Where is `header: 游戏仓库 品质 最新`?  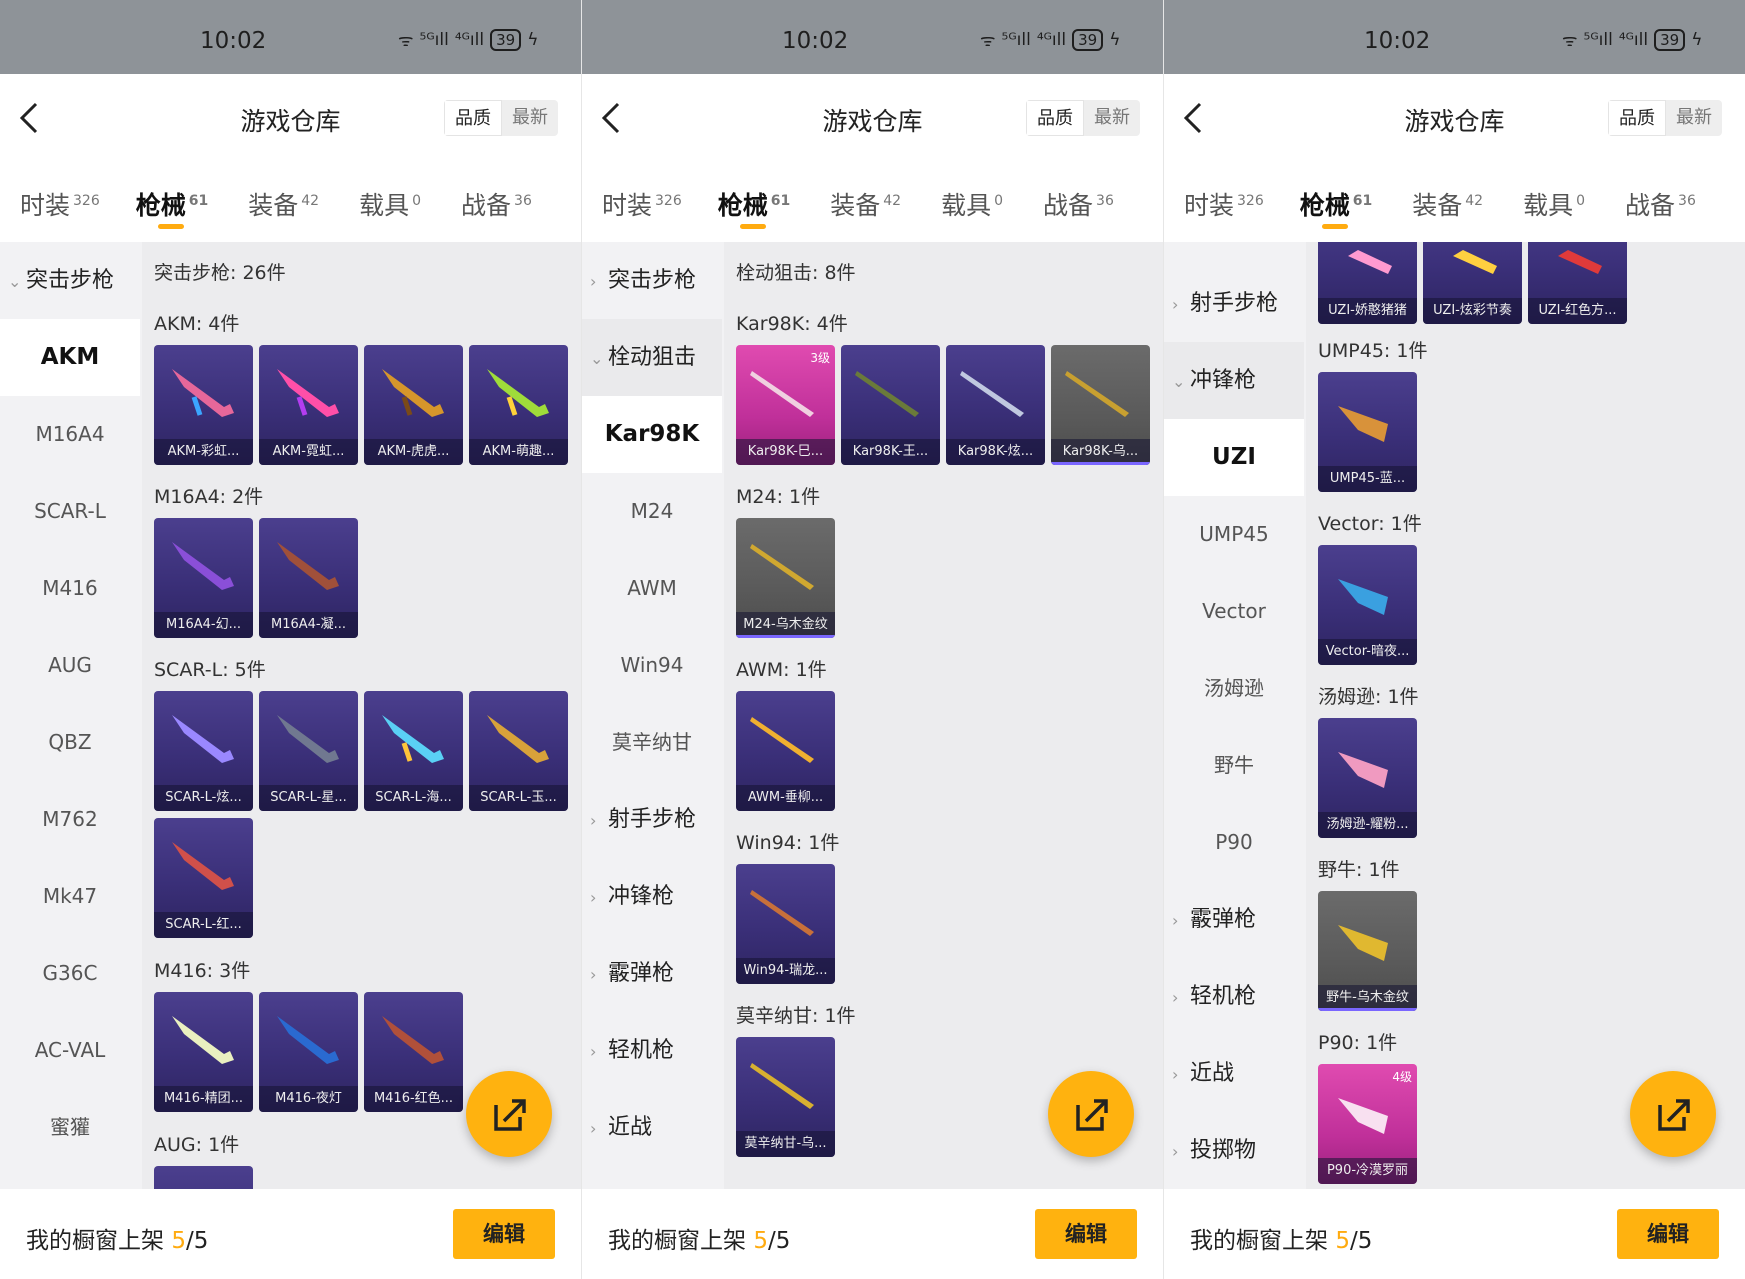 header: 游戏仓库 品质 最新 is located at coordinates (1454, 118).